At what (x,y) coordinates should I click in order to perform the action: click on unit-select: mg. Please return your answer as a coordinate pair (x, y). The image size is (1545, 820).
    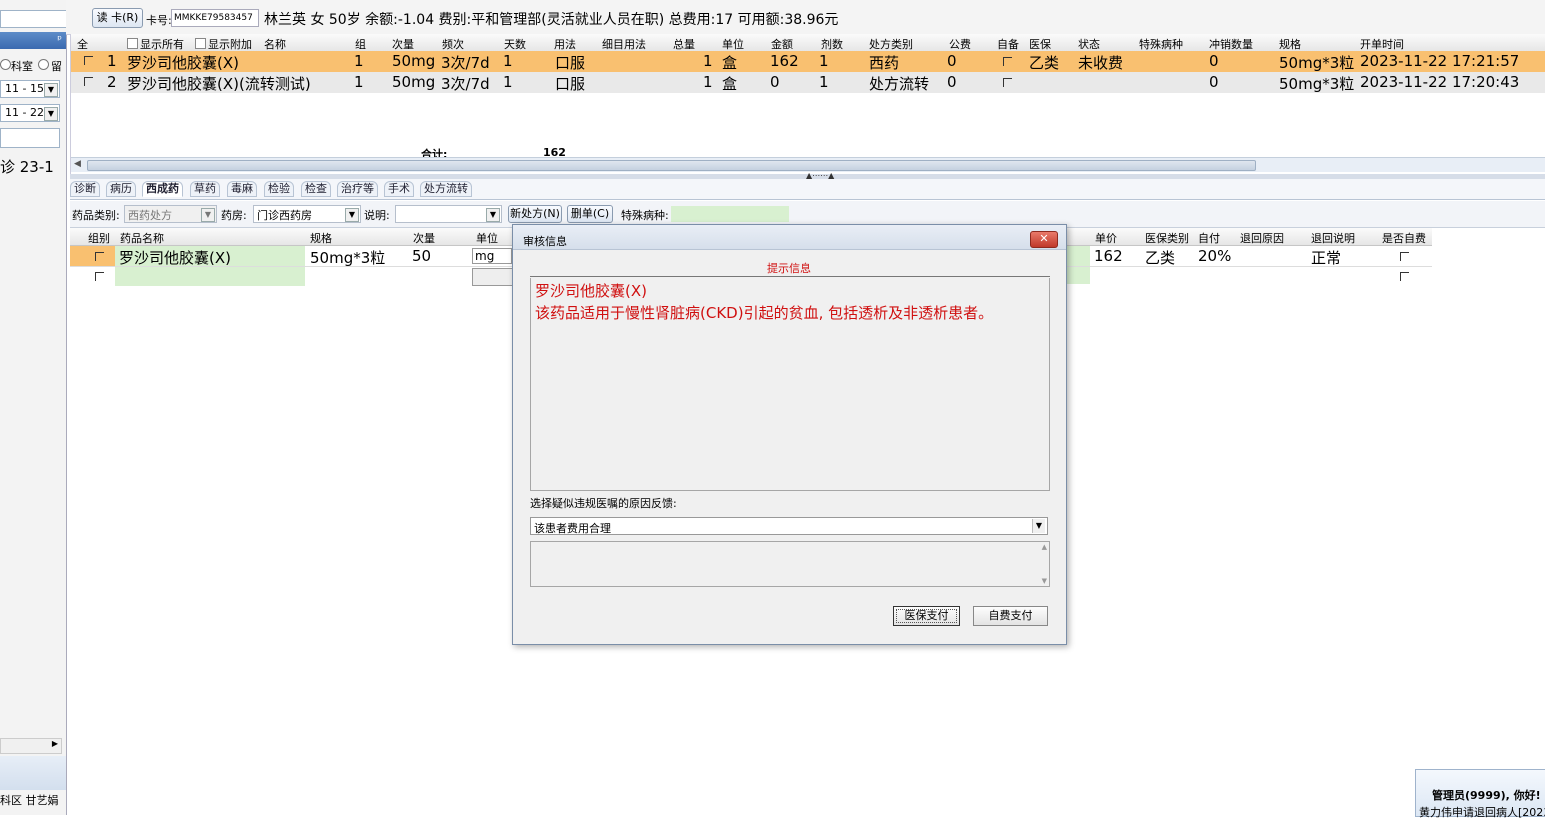
    Looking at the image, I should click on (492, 256).